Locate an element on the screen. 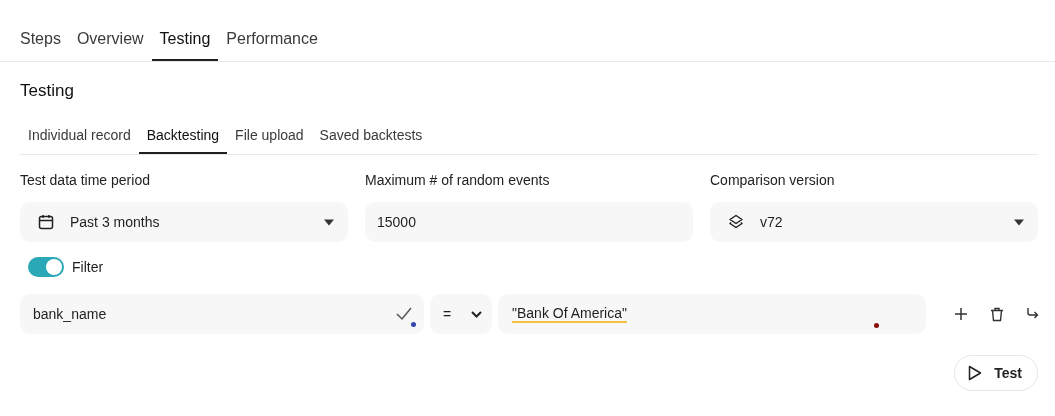  field-label: Maximum # of random events is located at coordinates (458, 181).